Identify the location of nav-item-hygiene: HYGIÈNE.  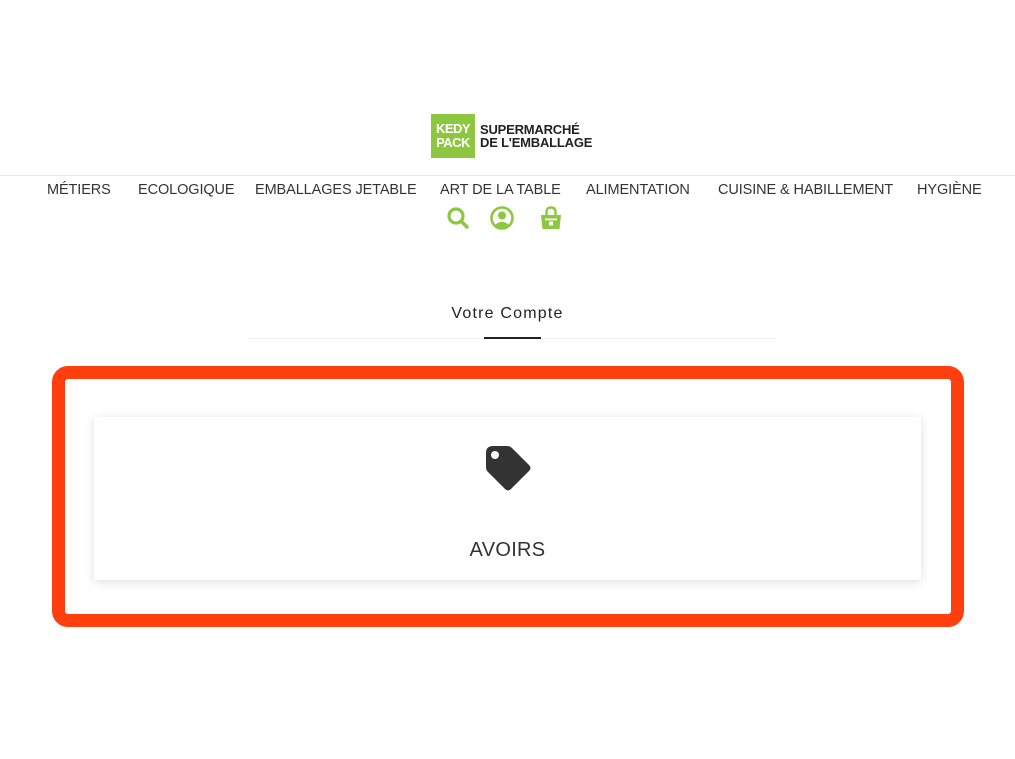
(949, 190).